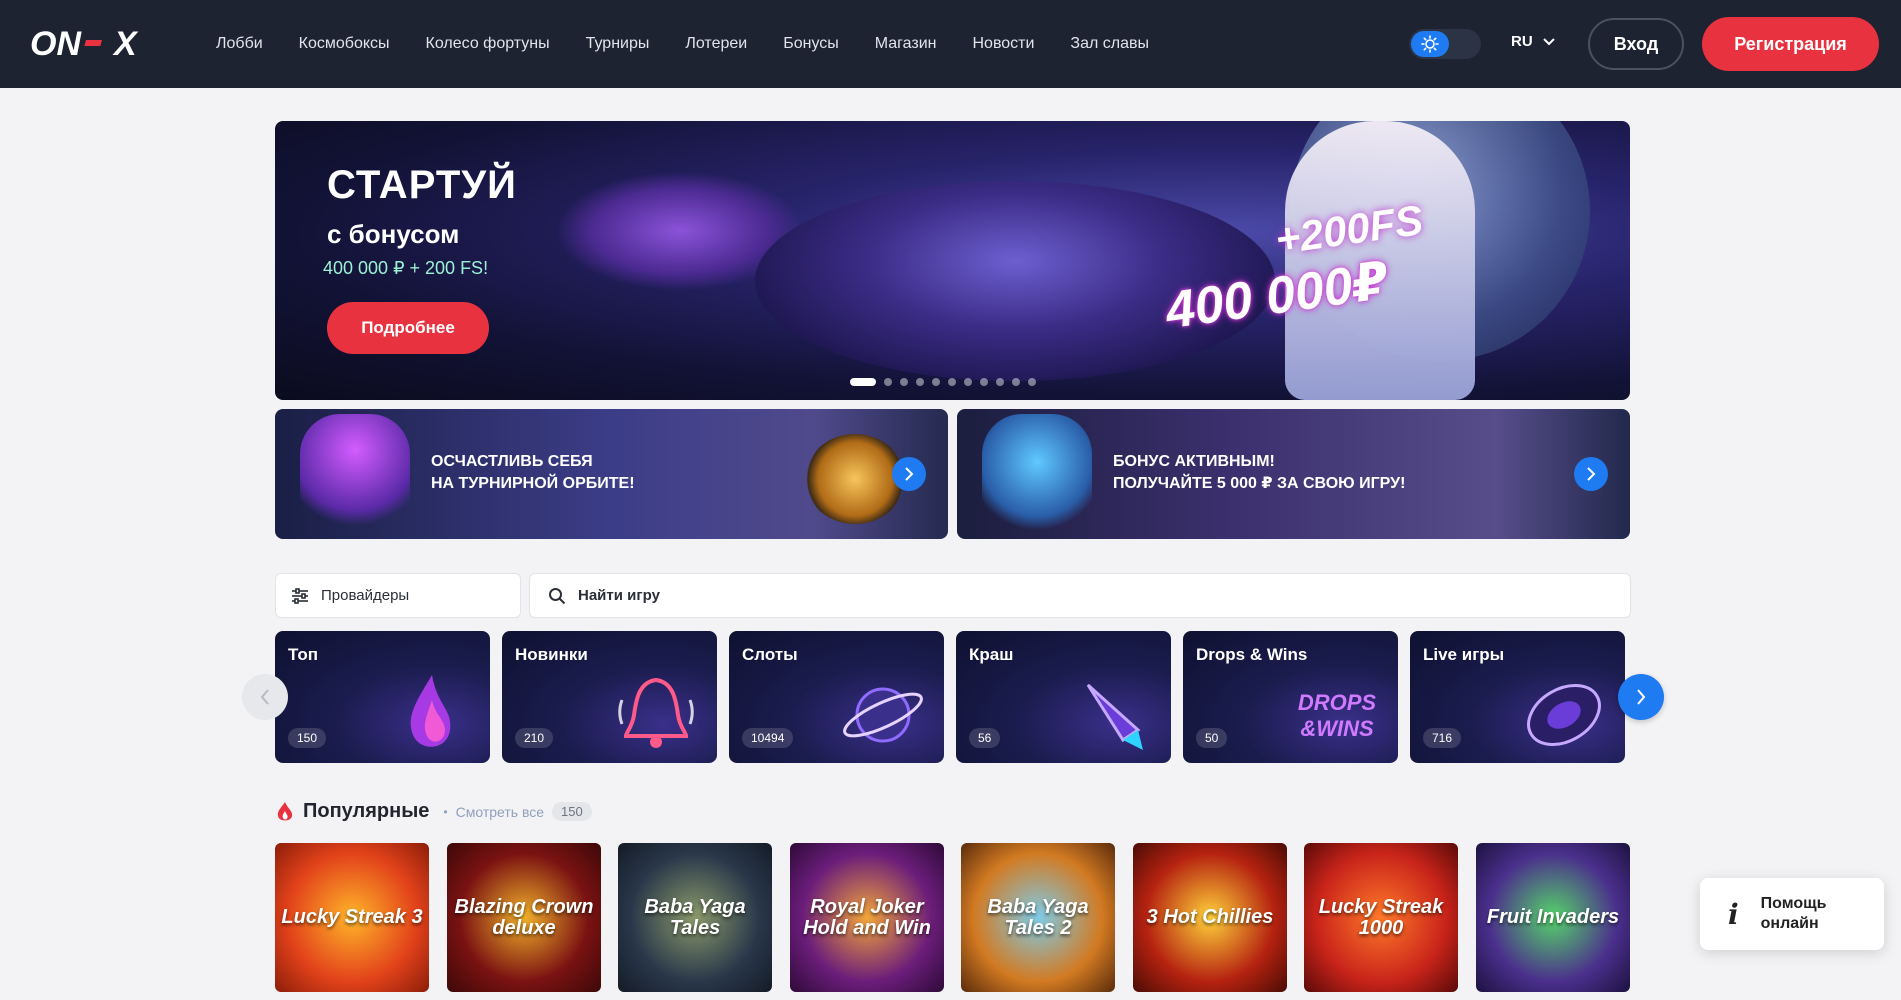  Describe the element at coordinates (609, 697) in the screenshot. I see `category-new: Новинки 210` at that location.